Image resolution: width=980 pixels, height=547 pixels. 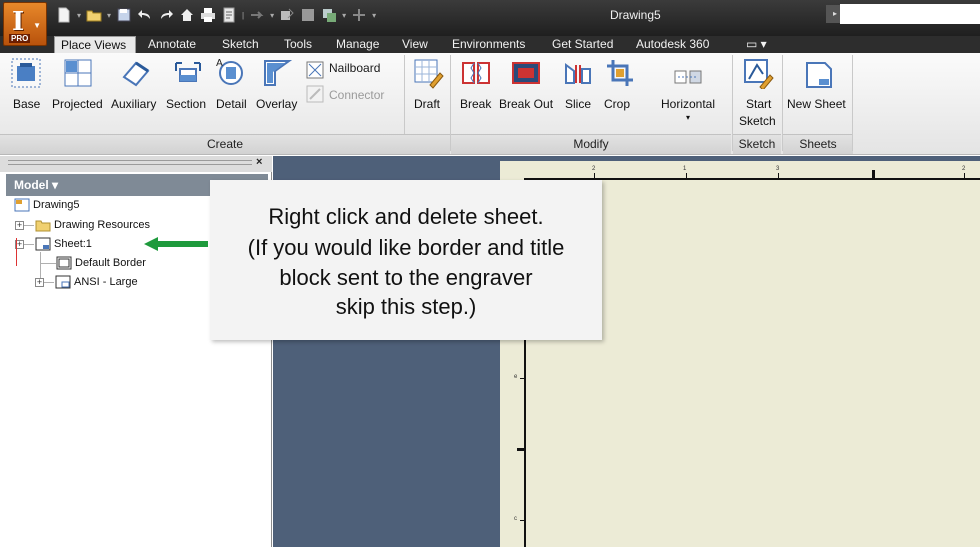 I want to click on tree-label: ANSI - Large, so click(x=106, y=282).